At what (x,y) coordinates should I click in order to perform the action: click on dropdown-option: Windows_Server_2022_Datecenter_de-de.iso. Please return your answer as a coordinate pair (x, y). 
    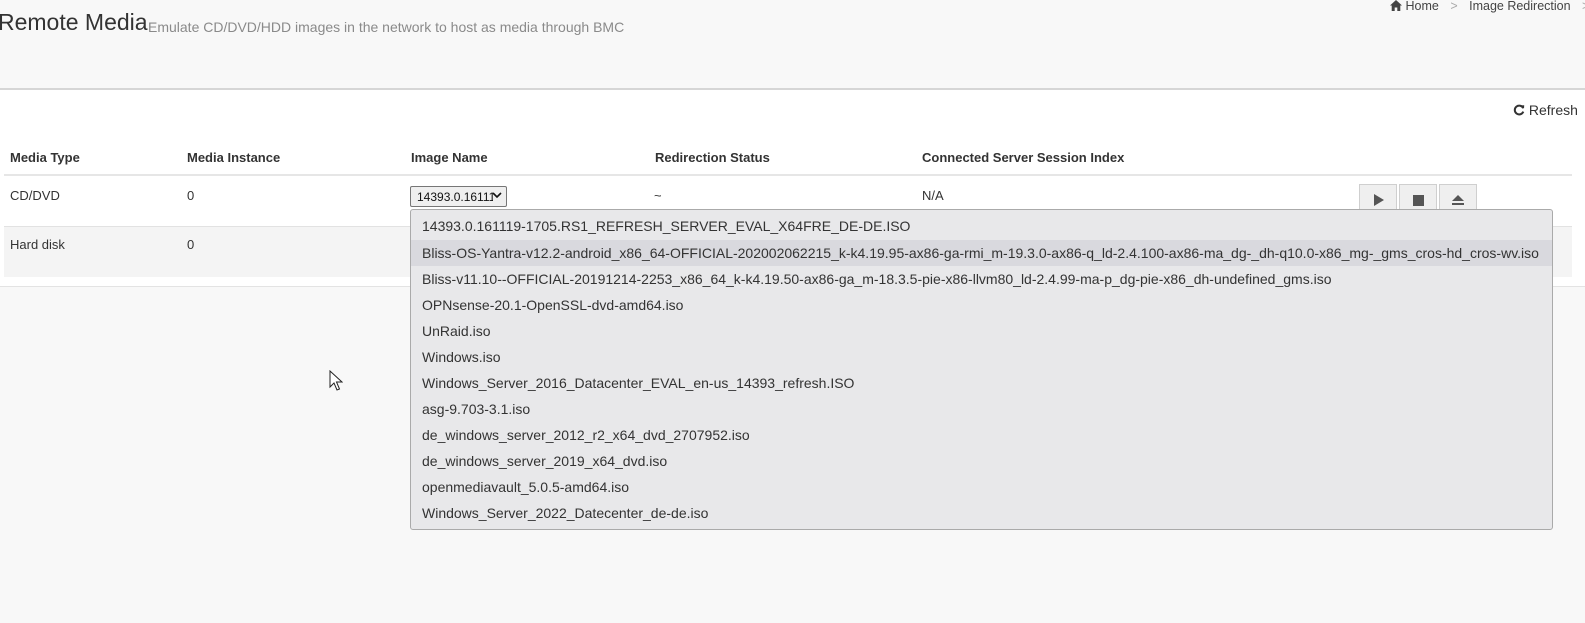
    Looking at the image, I should click on (981, 513).